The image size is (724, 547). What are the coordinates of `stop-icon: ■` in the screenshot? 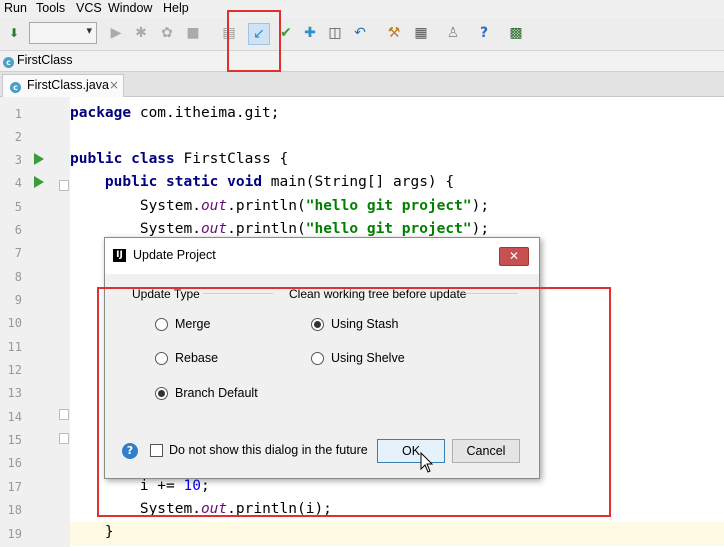 It's located at (193, 33).